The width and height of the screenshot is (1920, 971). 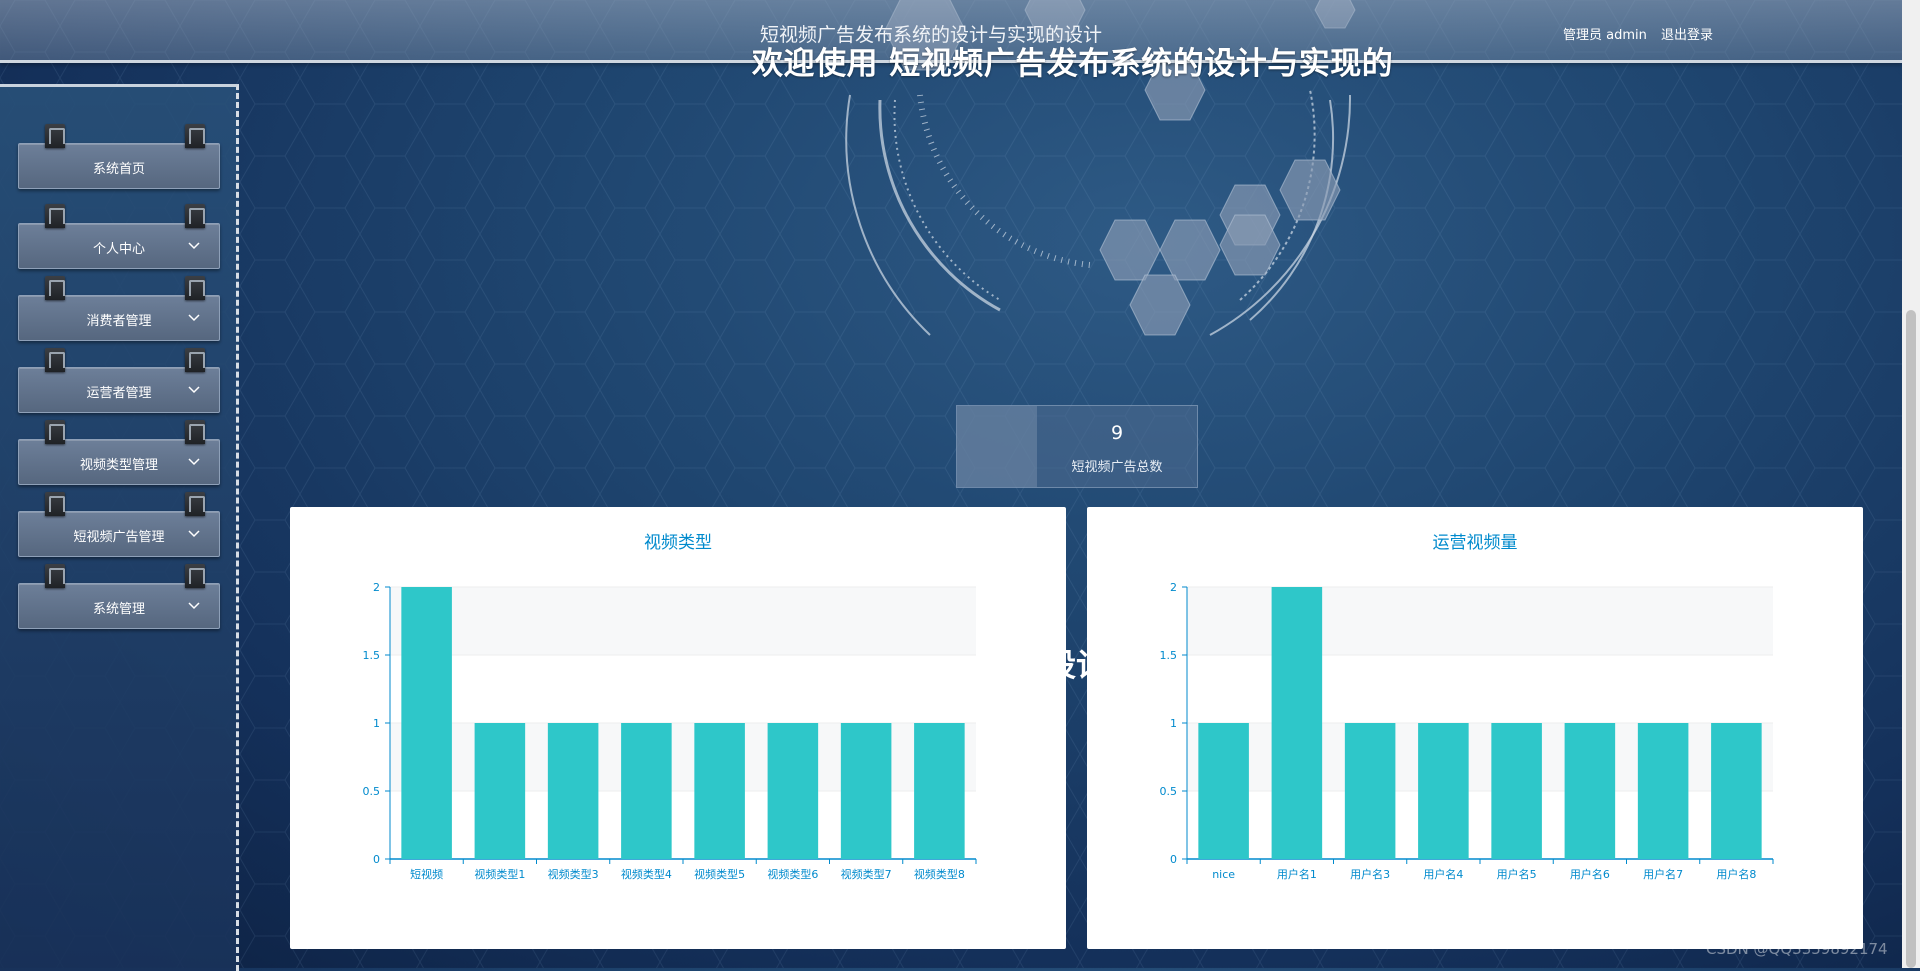 What do you see at coordinates (646, 874) in the screenshot?
I see `x-tick-label: 视频类型4` at bounding box center [646, 874].